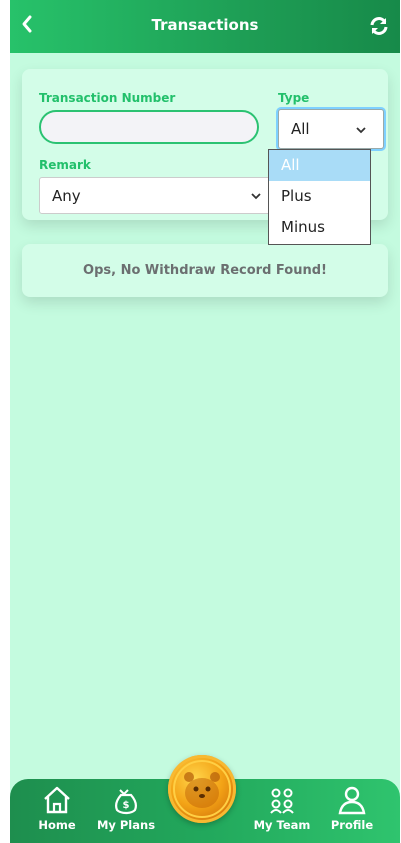  I want to click on header-bar: Transactions, so click(205, 26).